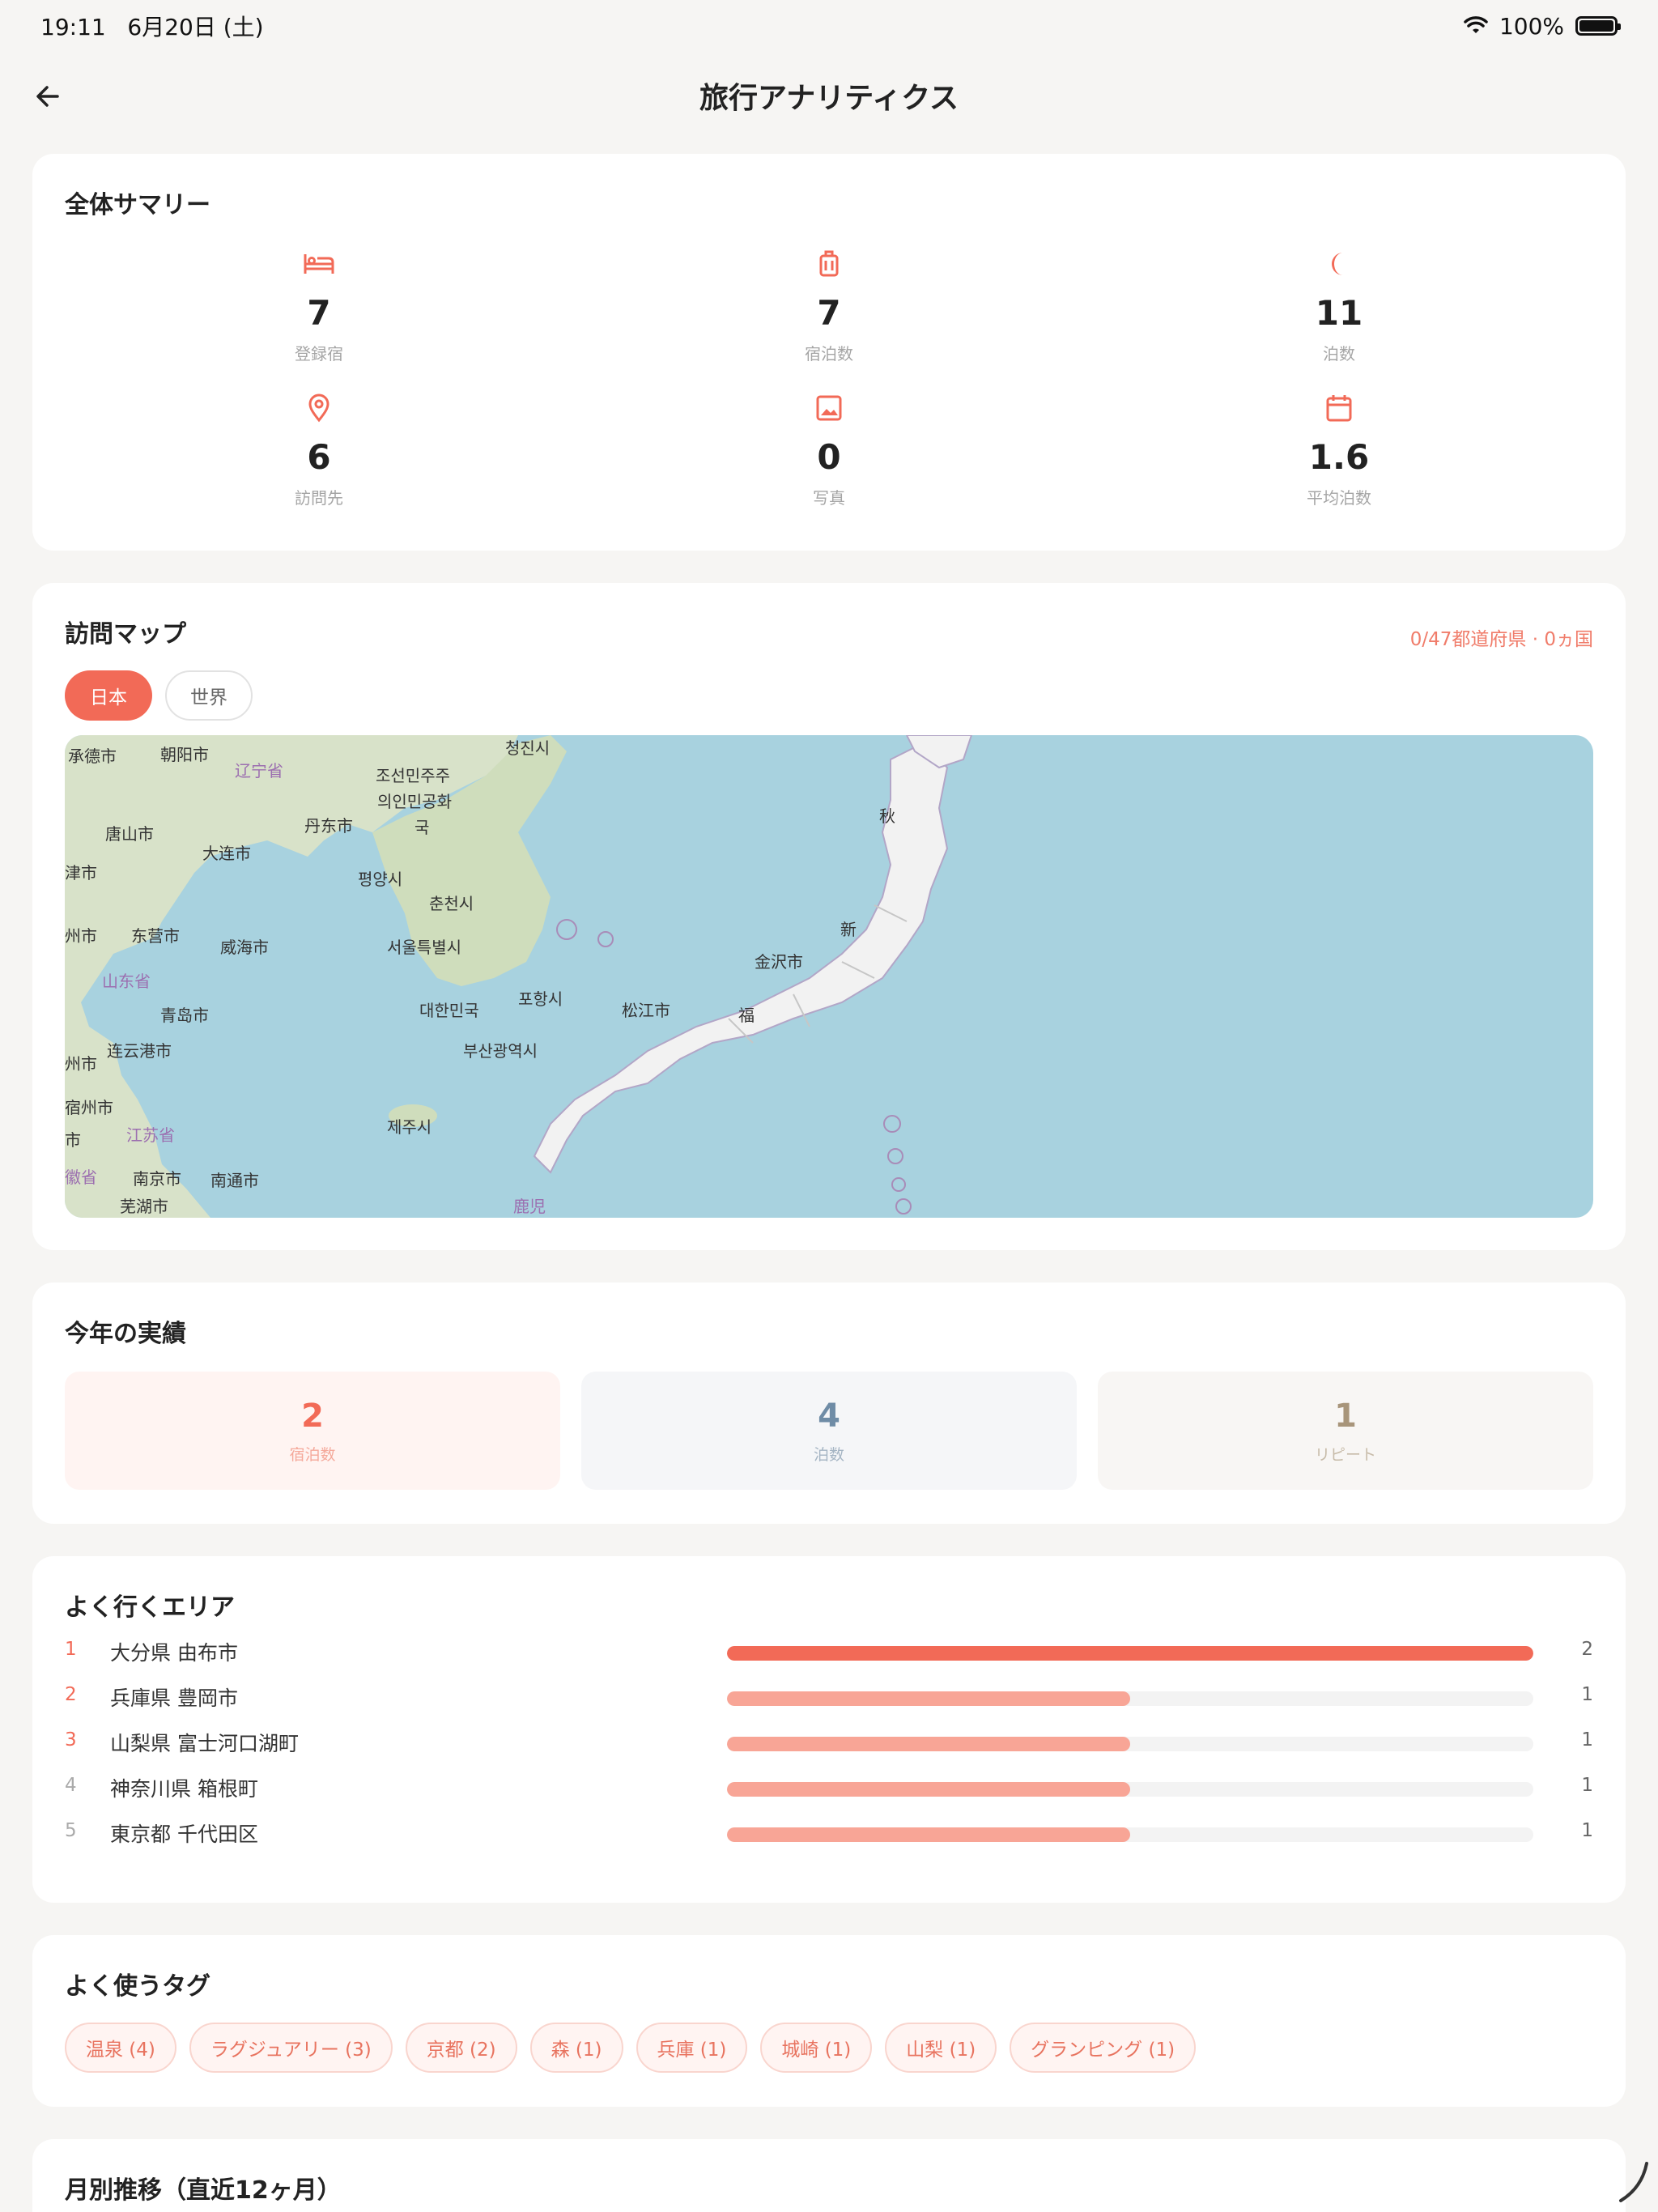  I want to click on map-label: 金沢市, so click(779, 962).